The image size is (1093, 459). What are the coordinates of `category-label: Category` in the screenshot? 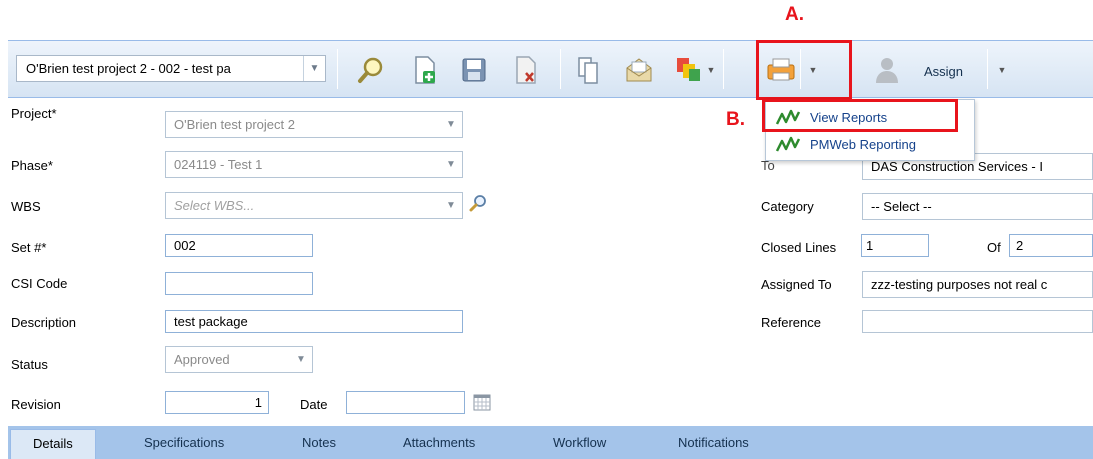 It's located at (787, 206).